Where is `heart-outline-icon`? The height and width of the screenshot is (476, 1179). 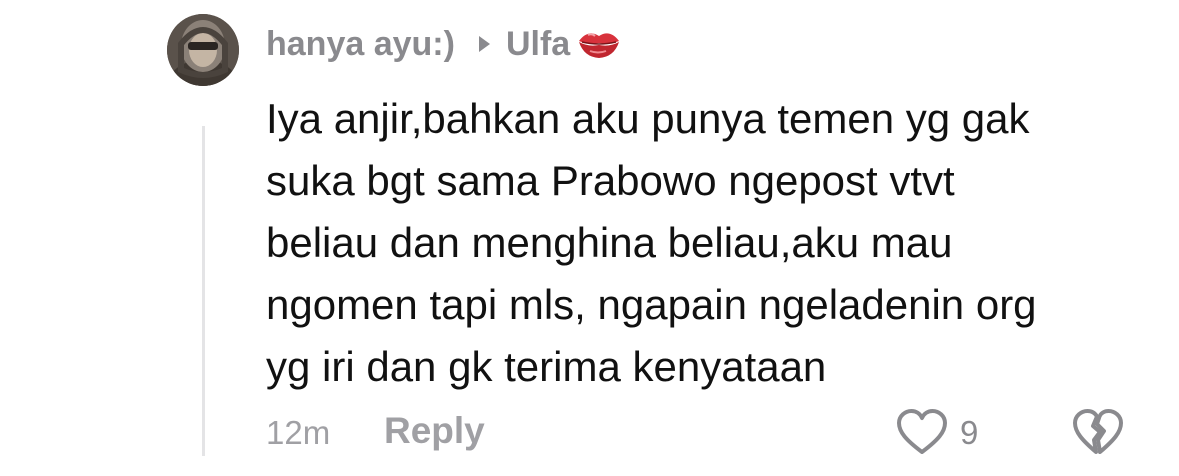
heart-outline-icon is located at coordinates (922, 432).